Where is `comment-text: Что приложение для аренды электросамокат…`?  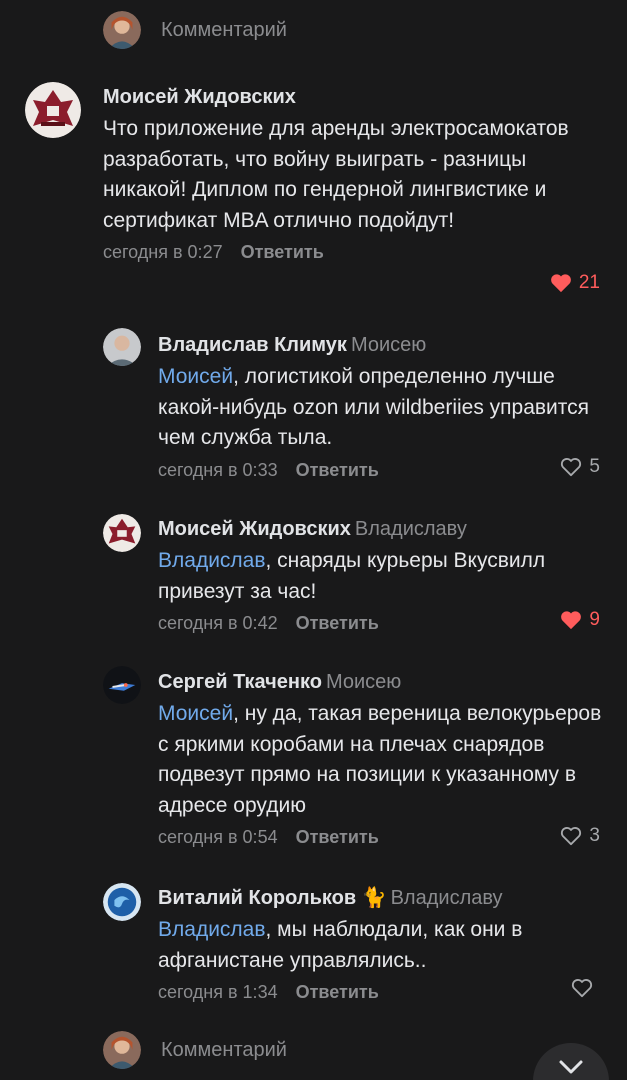 comment-text: Что приложение для аренды электросамокат… is located at coordinates (336, 174).